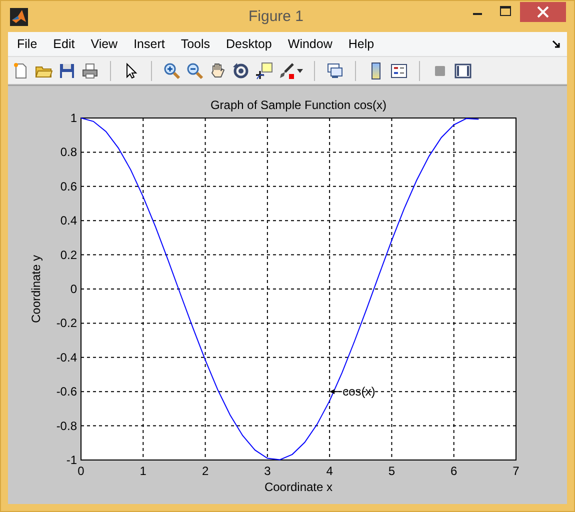 The image size is (575, 512). Describe the element at coordinates (264, 71) in the screenshot. I see `data-cursor-icon` at that location.